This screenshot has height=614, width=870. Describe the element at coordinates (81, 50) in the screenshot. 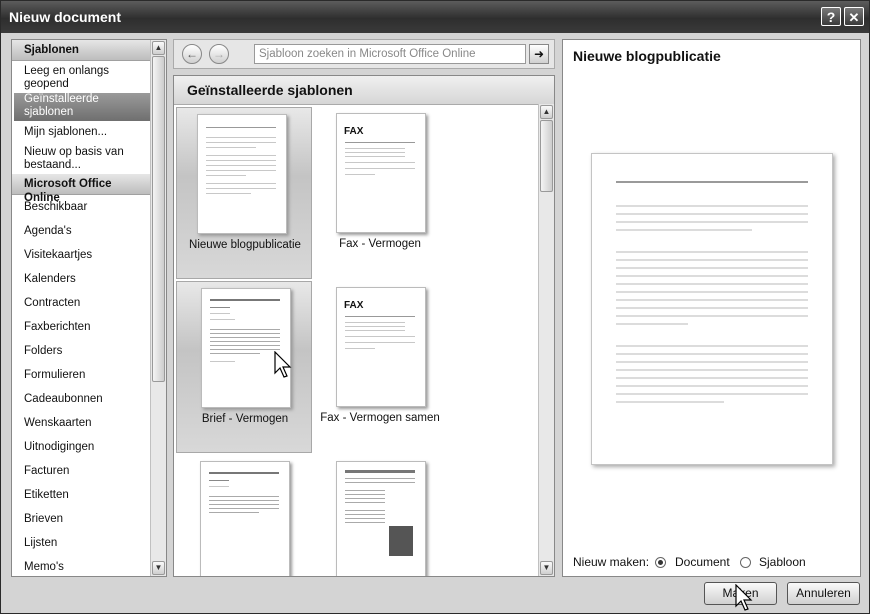

I see `section-header-sjablonen: Sjablonen` at that location.